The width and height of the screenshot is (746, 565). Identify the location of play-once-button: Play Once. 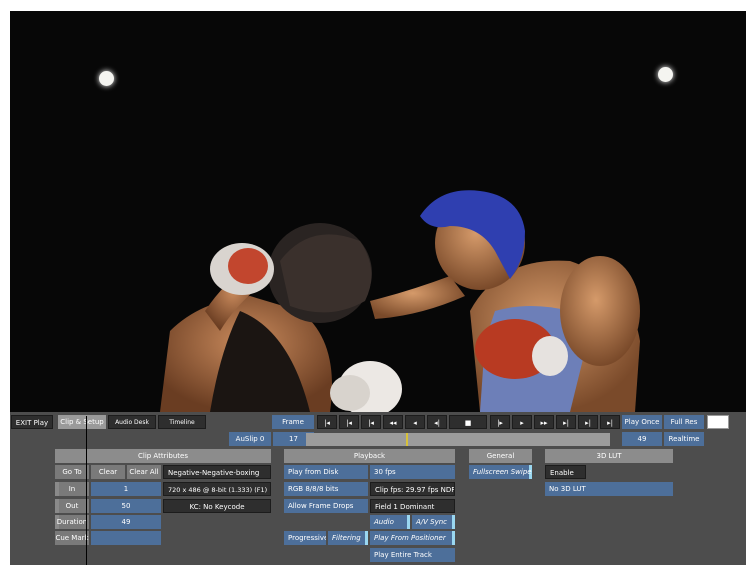
(642, 422).